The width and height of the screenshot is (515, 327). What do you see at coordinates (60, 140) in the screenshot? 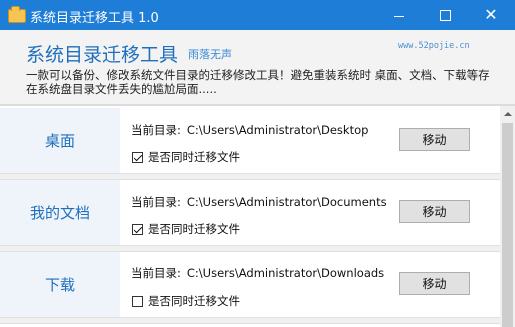
I see `section-label-desktop: 桌面` at bounding box center [60, 140].